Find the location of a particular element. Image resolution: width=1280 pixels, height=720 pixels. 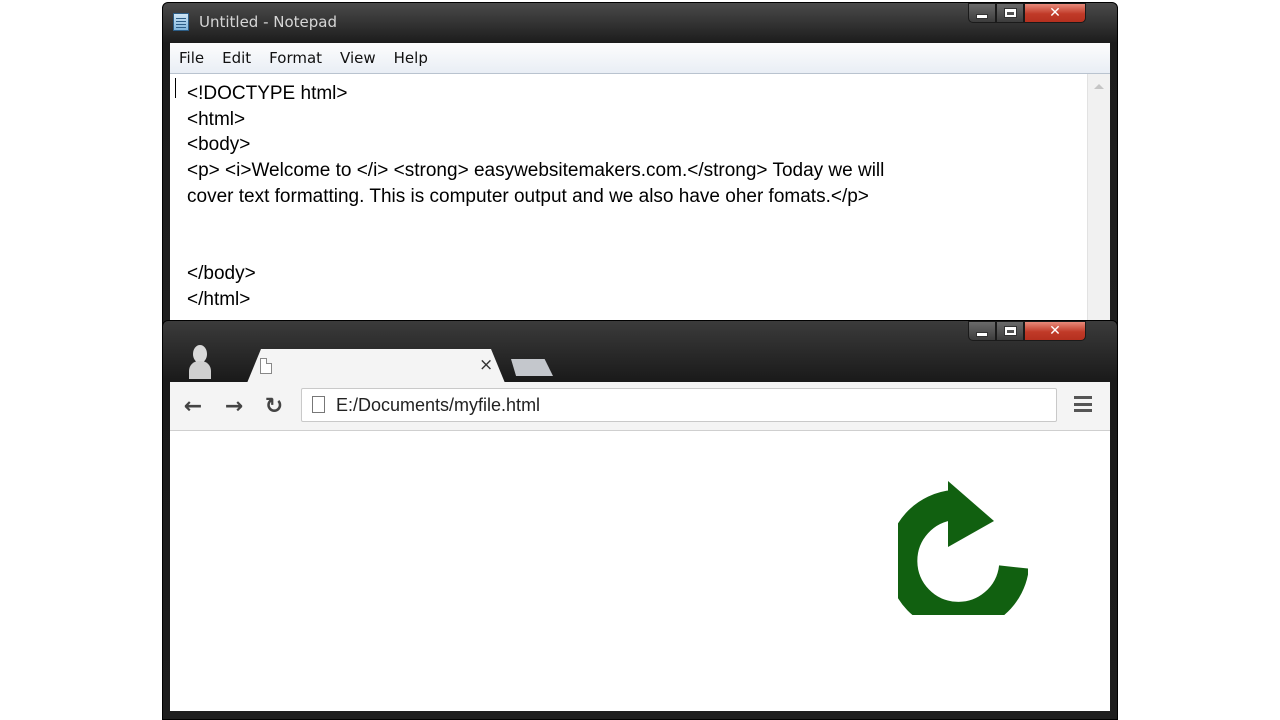

maximize-button is located at coordinates (1010, 13).